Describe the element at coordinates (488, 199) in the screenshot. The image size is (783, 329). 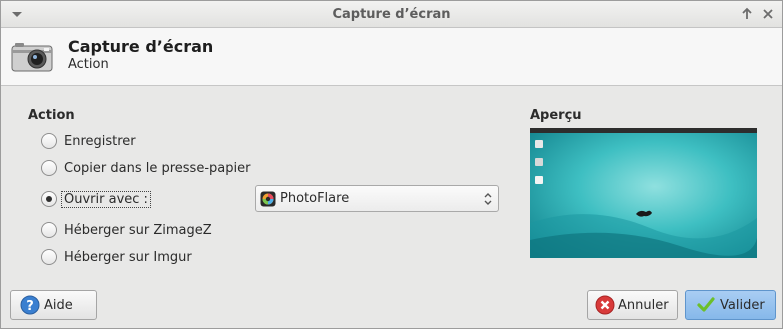
I see `select-arrows-icon` at that location.